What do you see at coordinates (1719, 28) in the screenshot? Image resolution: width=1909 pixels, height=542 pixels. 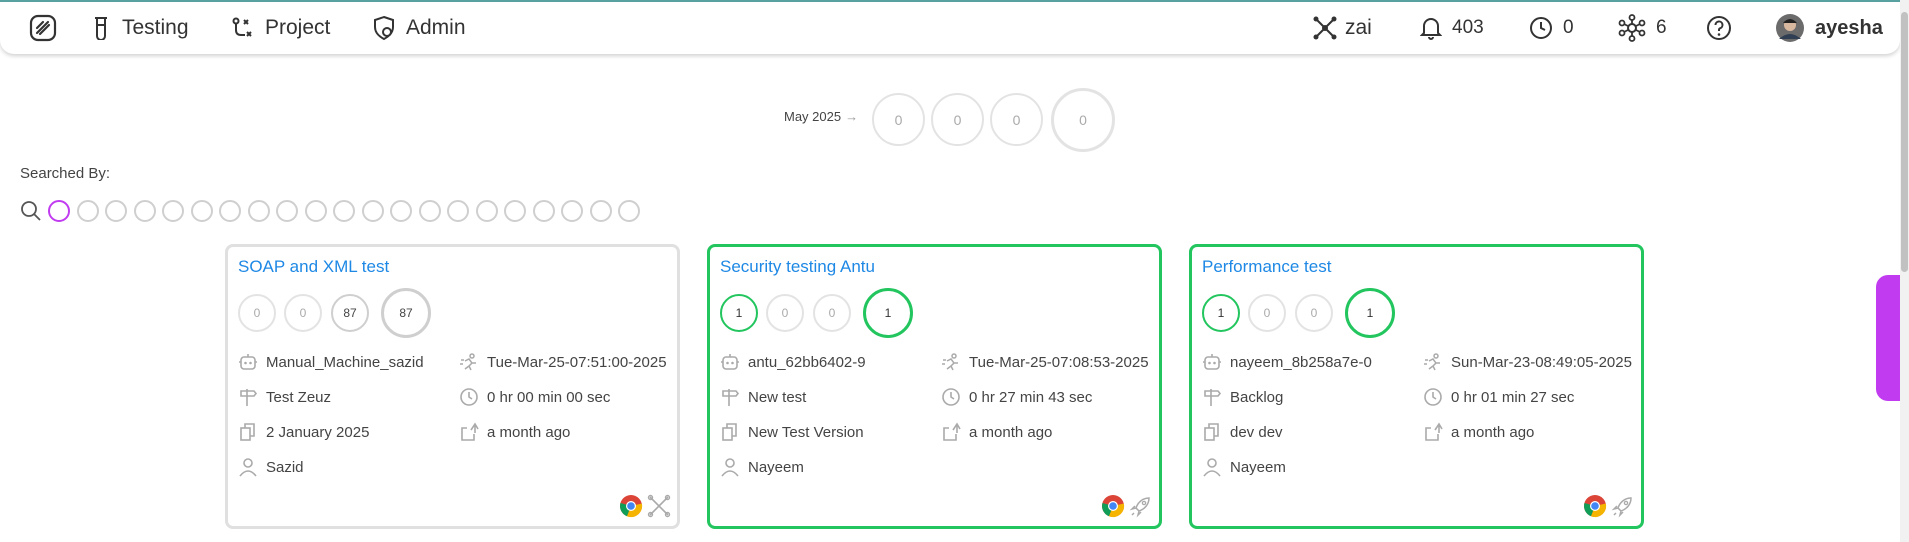 I see `help-button` at bounding box center [1719, 28].